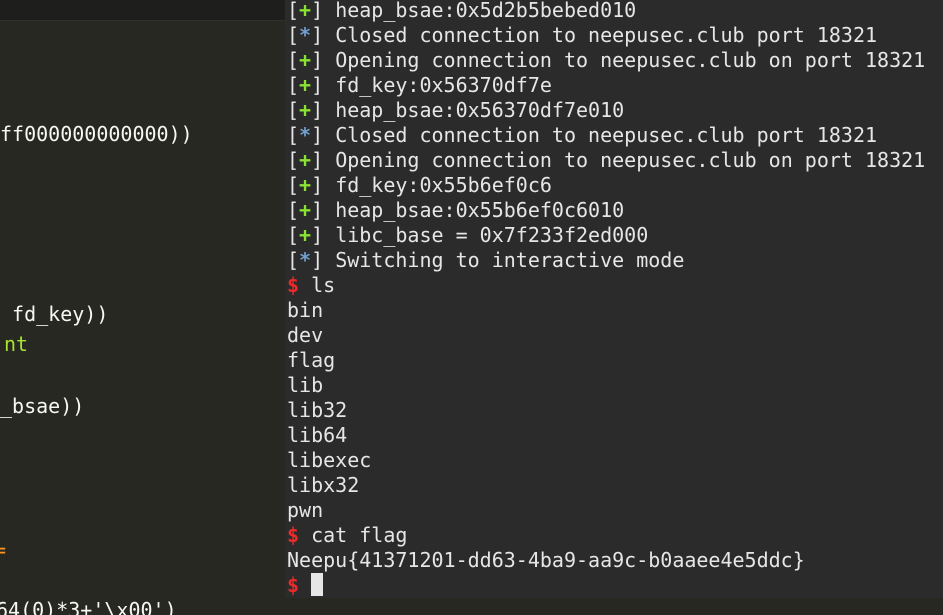 The image size is (943, 615). Describe the element at coordinates (88, 606) in the screenshot. I see `code-line: 64(0)*3+'\x00')` at that location.